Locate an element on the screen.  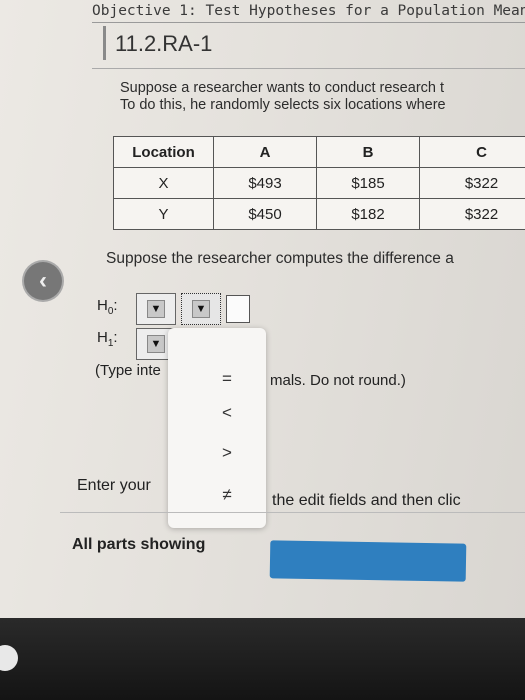
null-hypothesis-label: H0: is located at coordinates (107, 307).